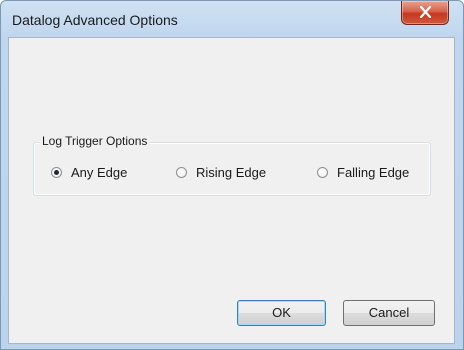 Image resolution: width=464 pixels, height=350 pixels. I want to click on radio-rising-edge-label: Rising Edge, so click(231, 172).